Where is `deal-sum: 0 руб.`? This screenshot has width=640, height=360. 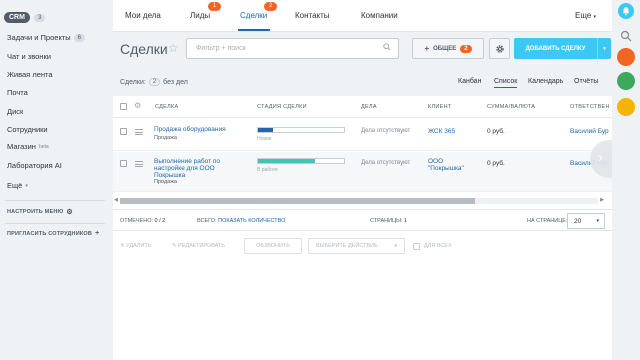 deal-sum: 0 руб. is located at coordinates (496, 163).